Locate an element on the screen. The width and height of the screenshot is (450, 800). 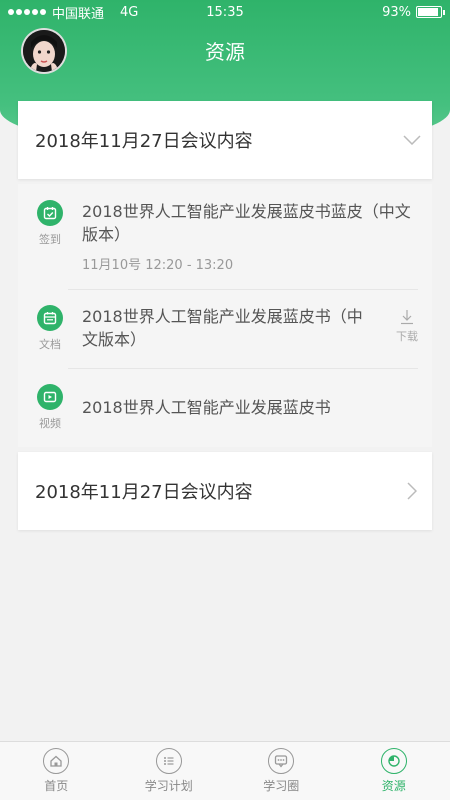
tab-label: 资源 is located at coordinates (393, 786).